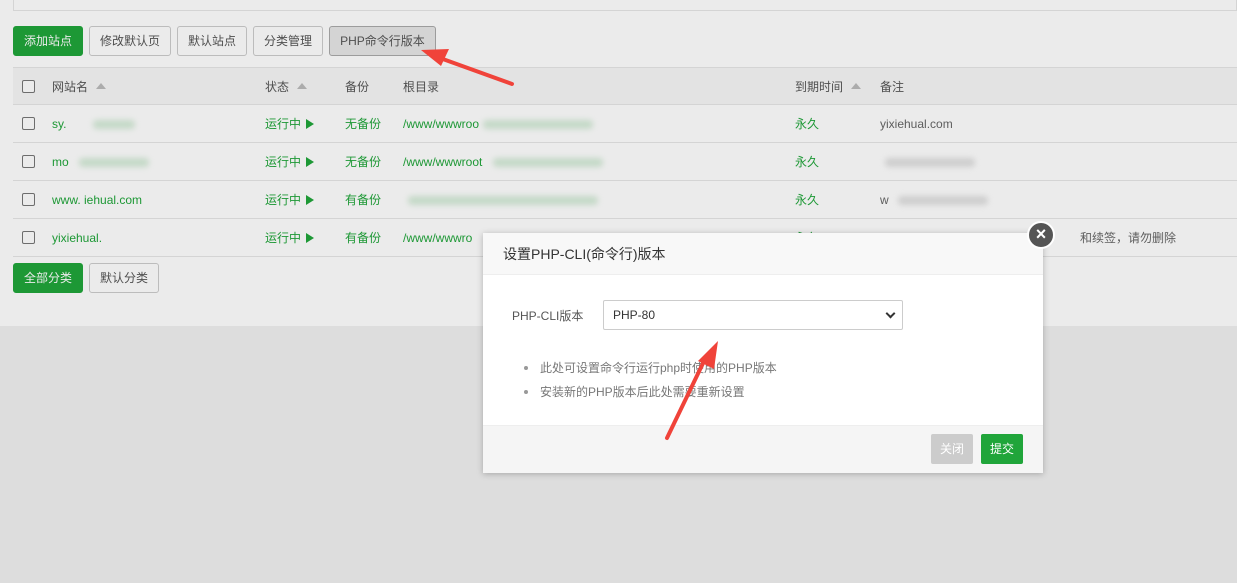 Image resolution: width=1237 pixels, height=583 pixels. I want to click on annotation-arrow-toolbar, so click(467, 67).